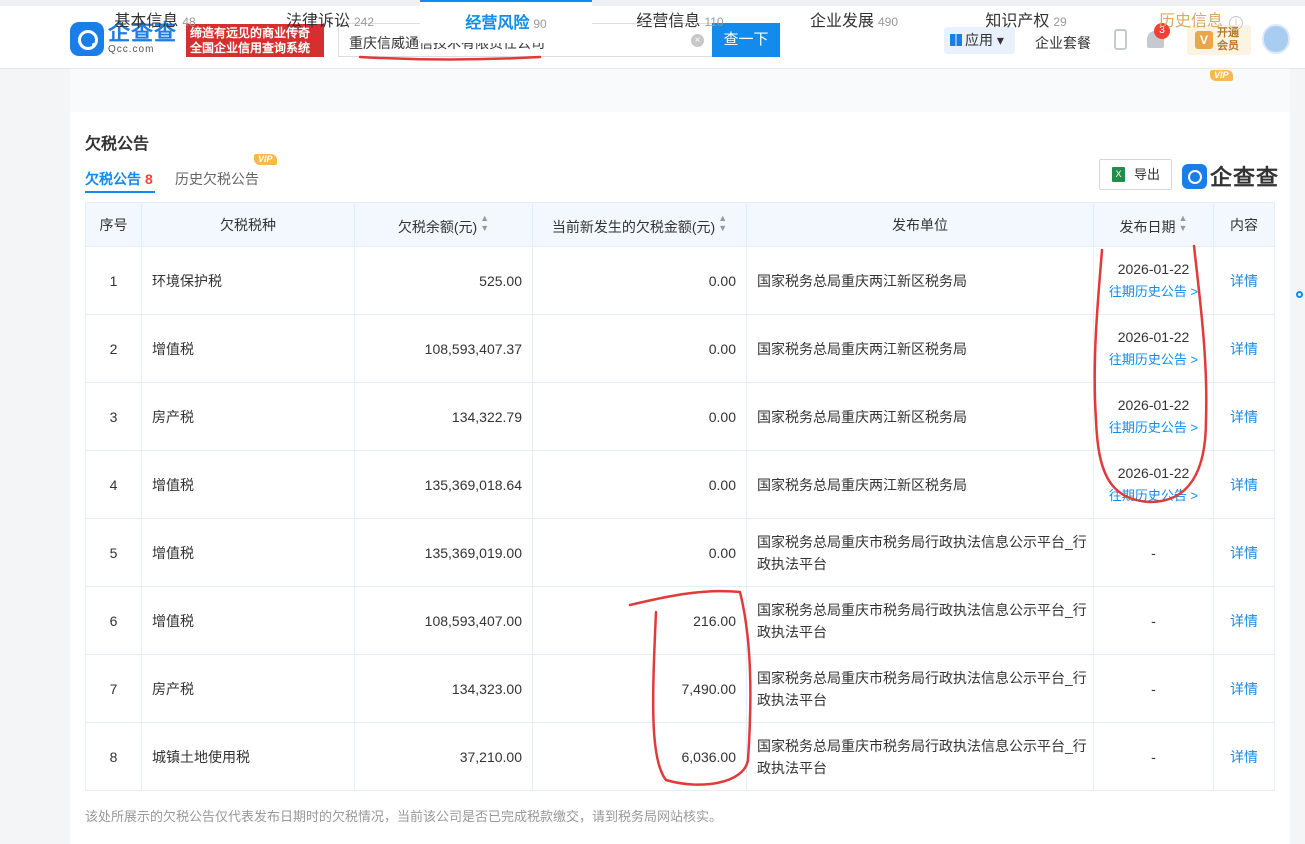  What do you see at coordinates (443, 280) in the screenshot?
I see `cell-balance: 525.00` at bounding box center [443, 280].